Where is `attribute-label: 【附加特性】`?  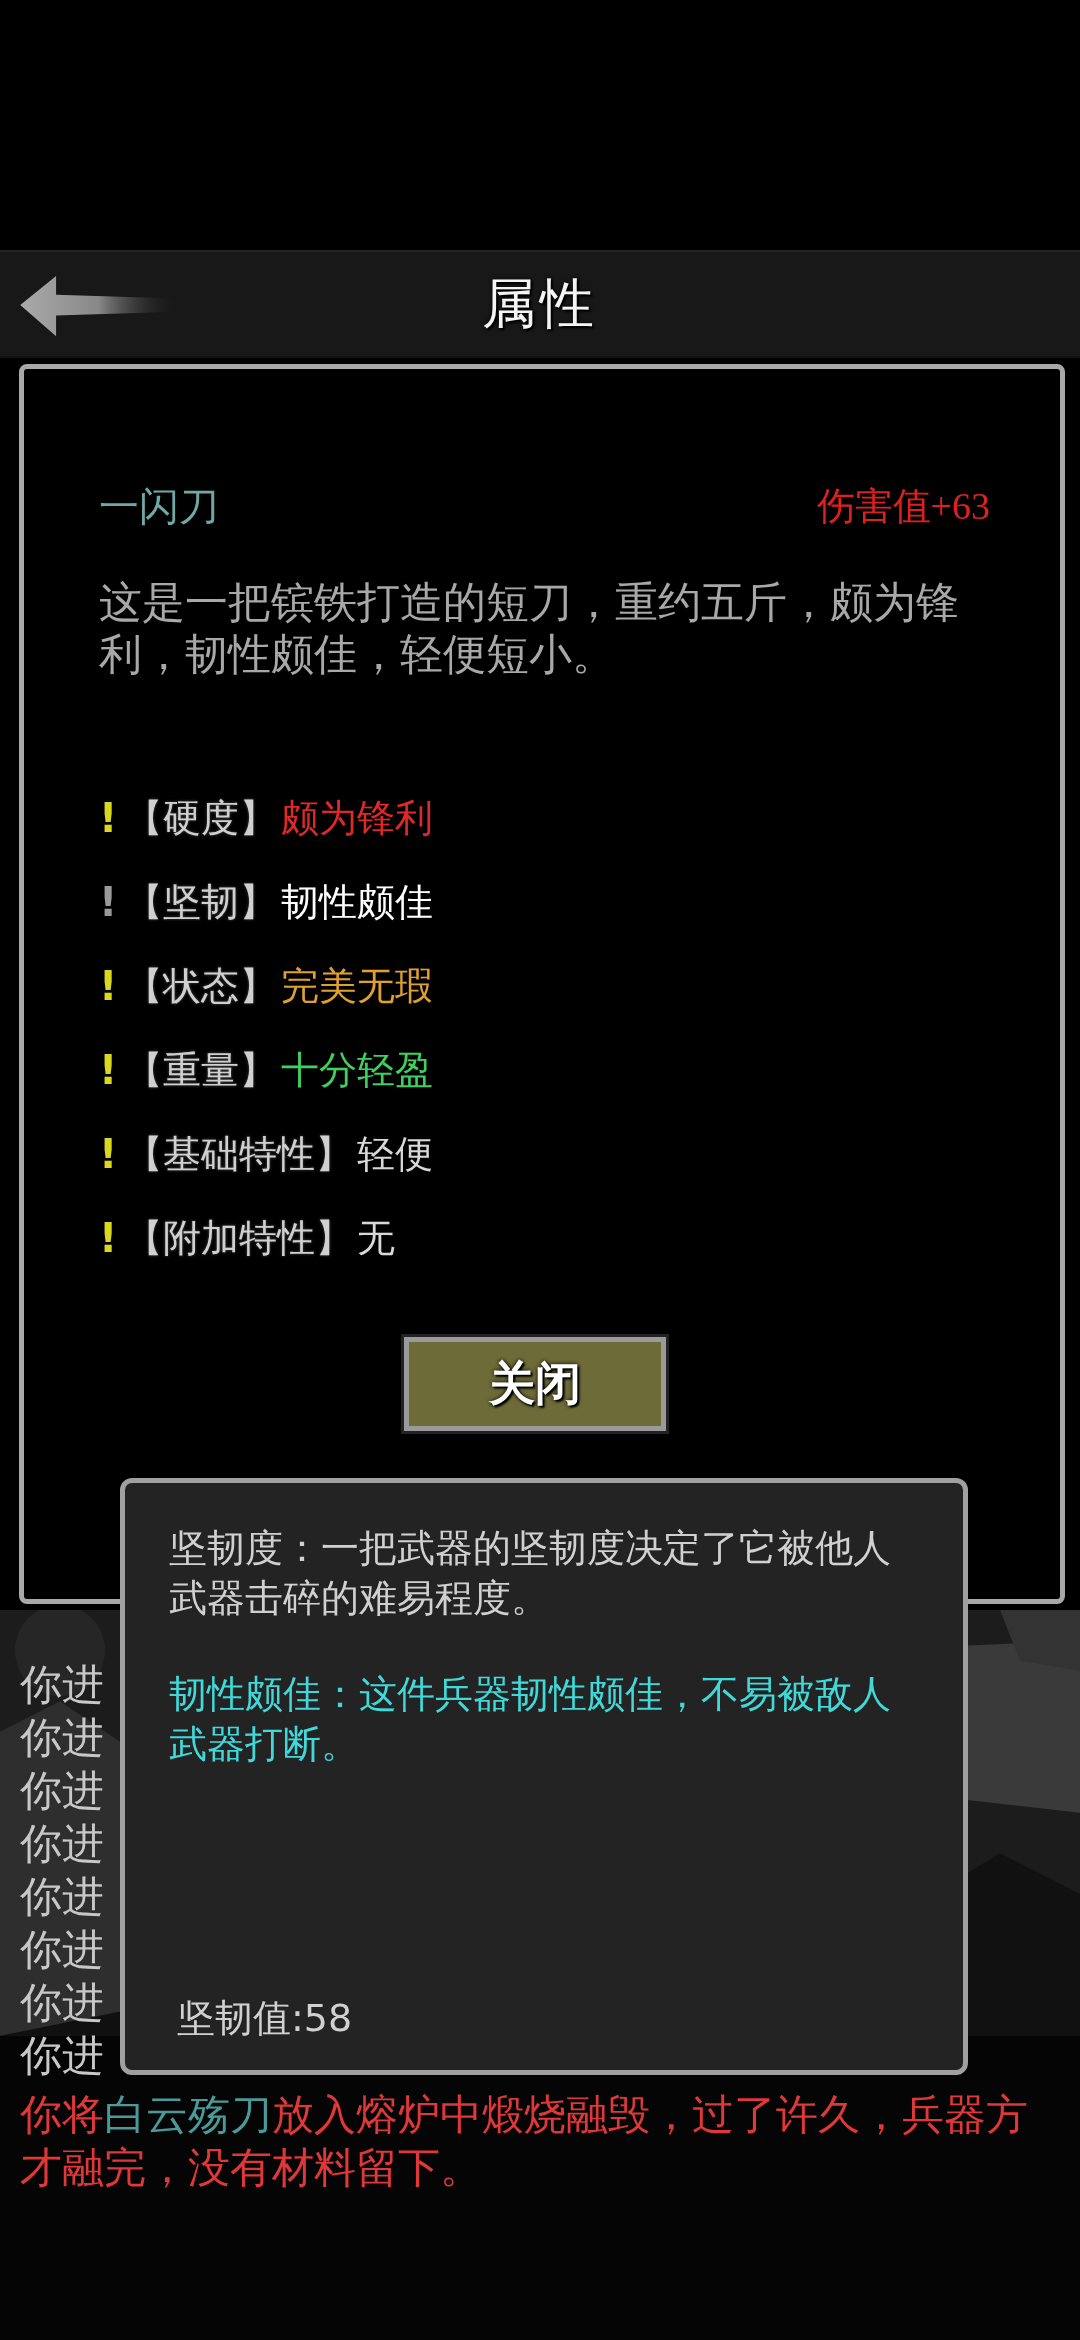 attribute-label: 【附加特性】 is located at coordinates (239, 1238).